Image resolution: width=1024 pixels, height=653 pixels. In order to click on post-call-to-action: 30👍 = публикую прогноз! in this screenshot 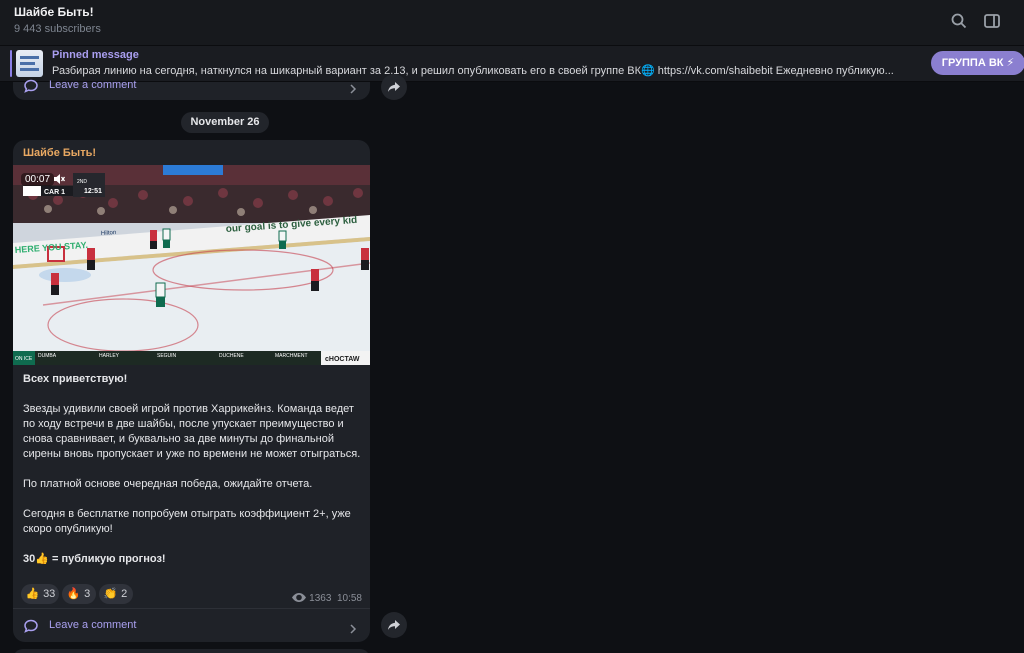, I will do `click(94, 559)`.